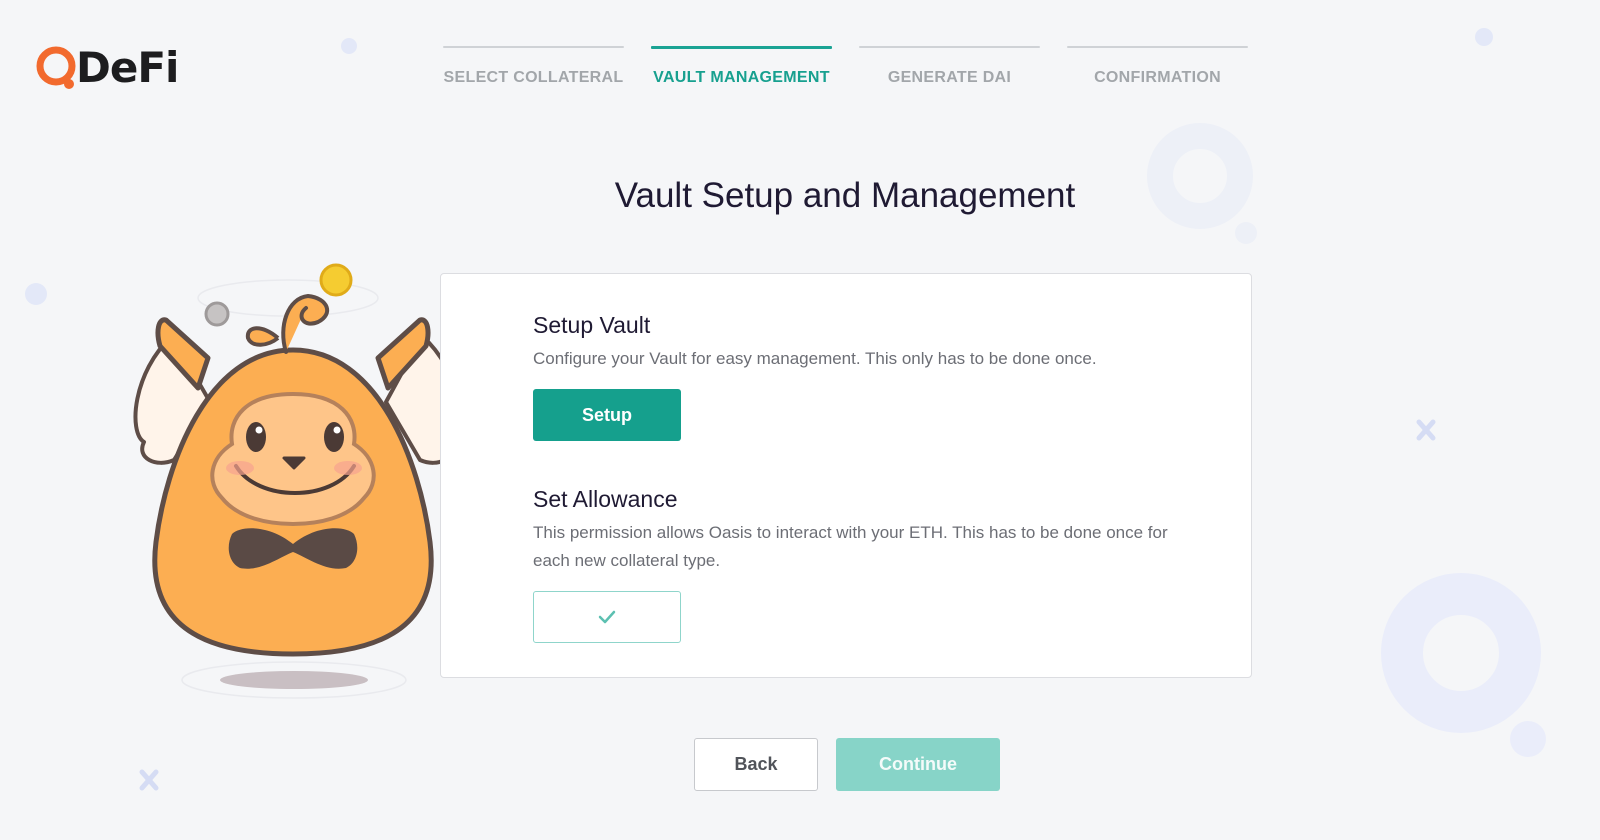  What do you see at coordinates (294, 680) in the screenshot?
I see `mascot-shadow` at bounding box center [294, 680].